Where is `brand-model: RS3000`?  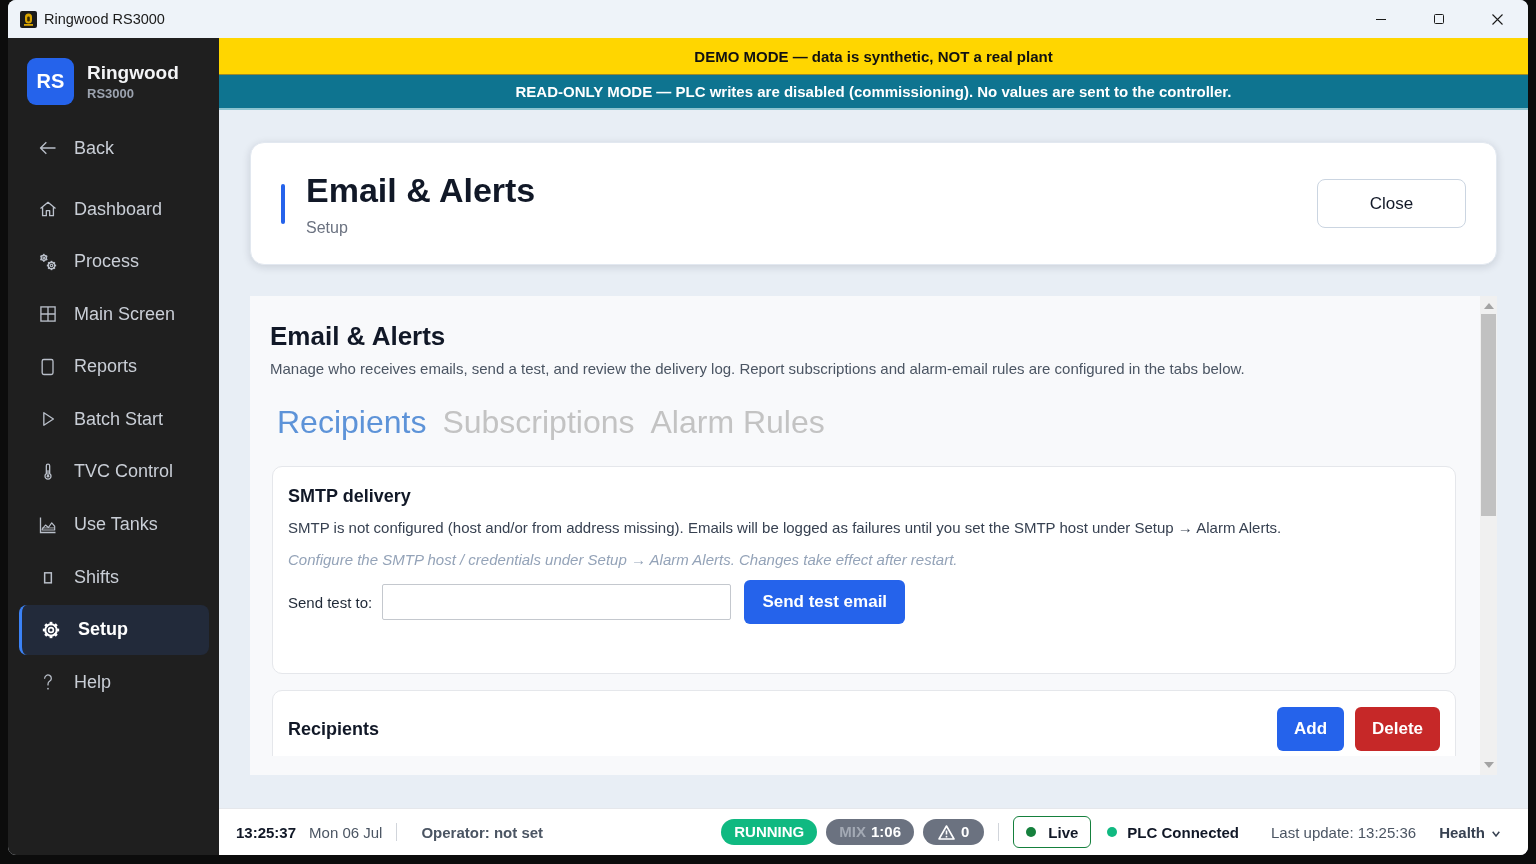 brand-model: RS3000 is located at coordinates (111, 93).